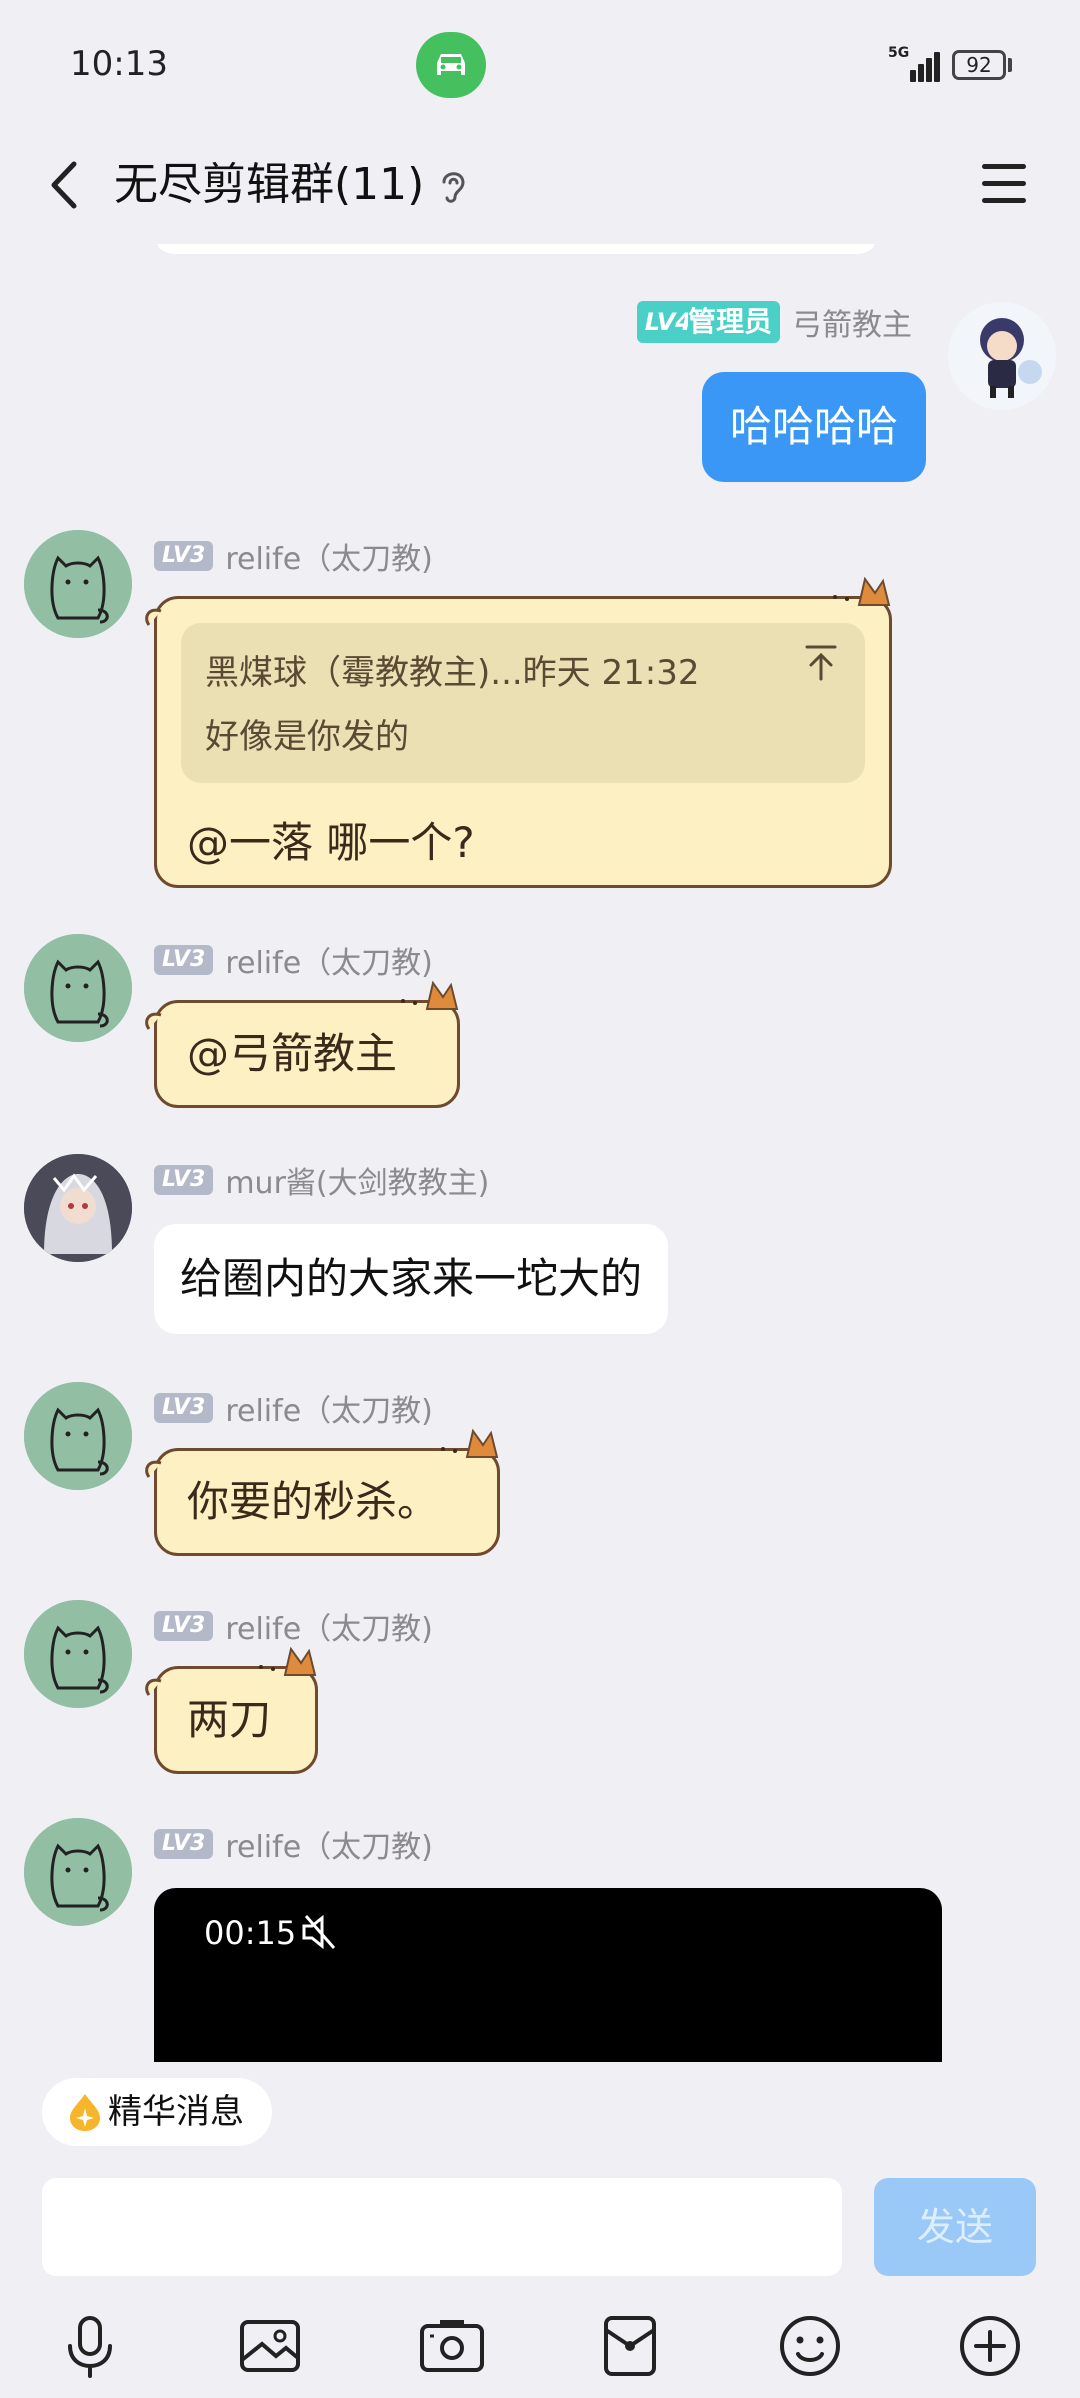  What do you see at coordinates (292, 1053) in the screenshot?
I see `message-text: @弓箭教主` at bounding box center [292, 1053].